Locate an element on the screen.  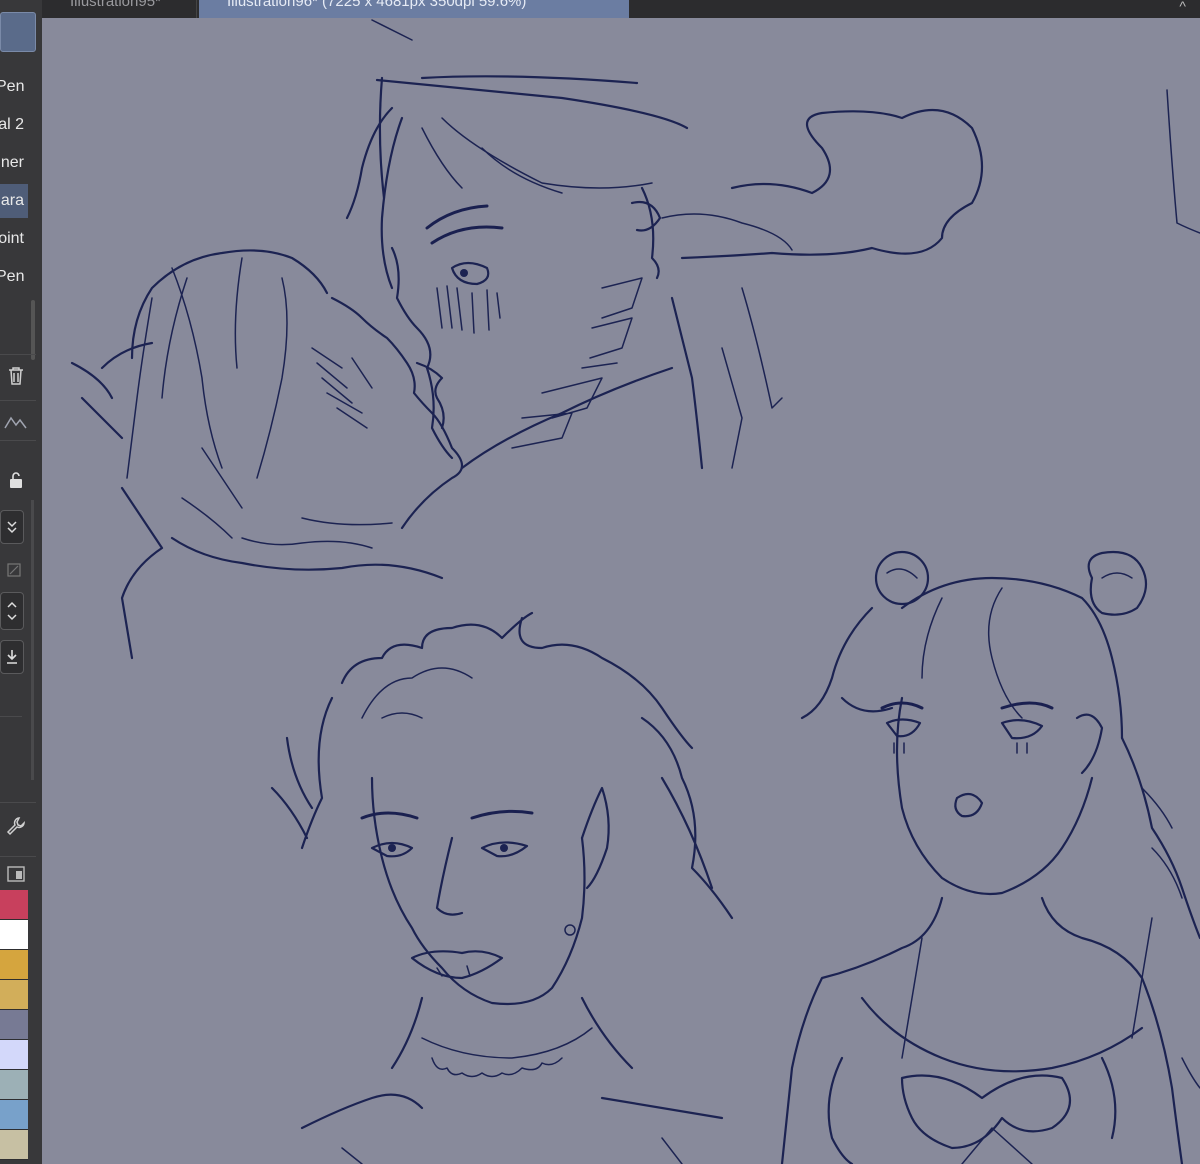
brush-item-4-active: ara is located at coordinates (14, 201).